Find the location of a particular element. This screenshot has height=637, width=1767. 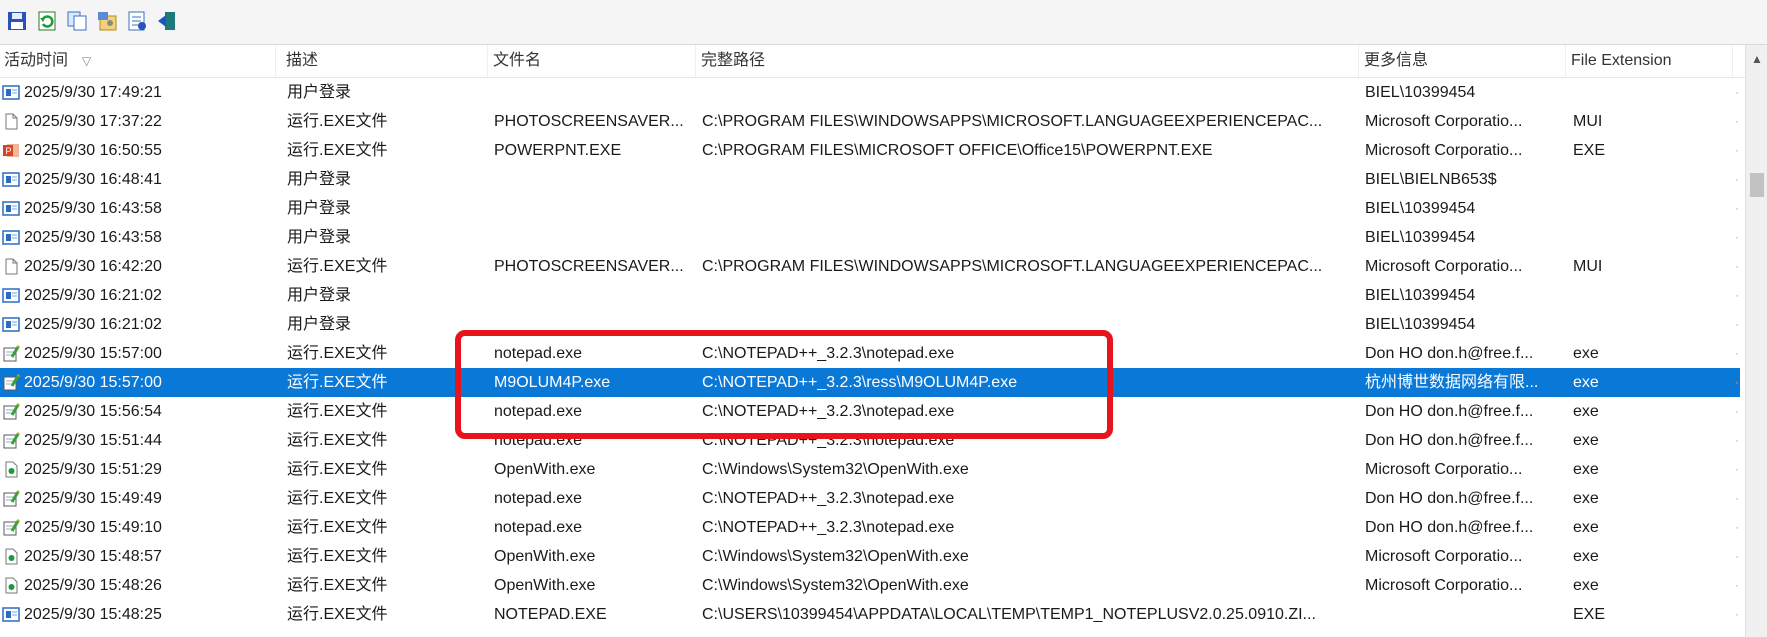

row-more-info: BIEL\BIELNB653$ is located at coordinates (1431, 179).